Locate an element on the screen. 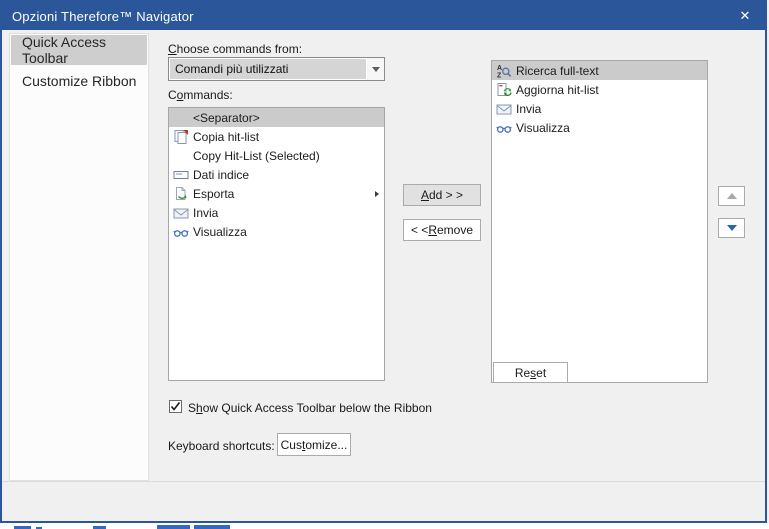 The height and width of the screenshot is (529, 769). list-item-label: Copy Hit-List (Selected) is located at coordinates (256, 155).